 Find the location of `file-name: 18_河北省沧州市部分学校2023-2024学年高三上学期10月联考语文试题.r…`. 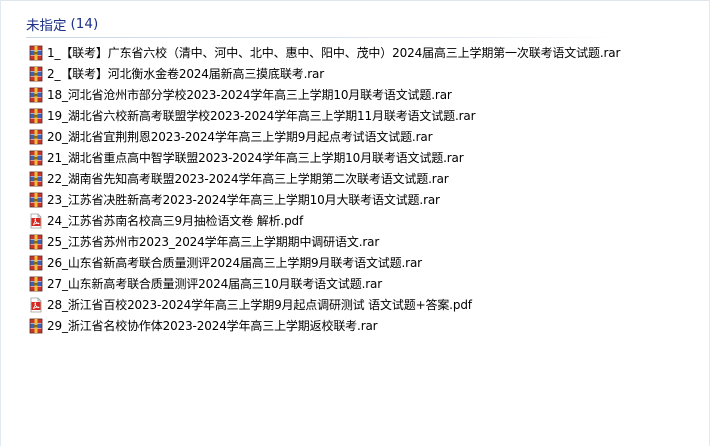

file-name: 18_河北省沧州市部分学校2023-2024学年高三上学期10月联考语文试题.r… is located at coordinates (249, 95).